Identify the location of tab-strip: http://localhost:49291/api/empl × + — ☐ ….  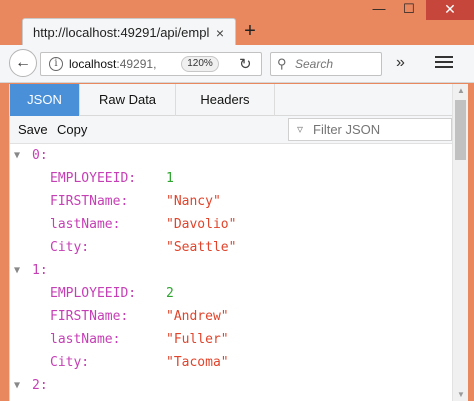
(237, 23).